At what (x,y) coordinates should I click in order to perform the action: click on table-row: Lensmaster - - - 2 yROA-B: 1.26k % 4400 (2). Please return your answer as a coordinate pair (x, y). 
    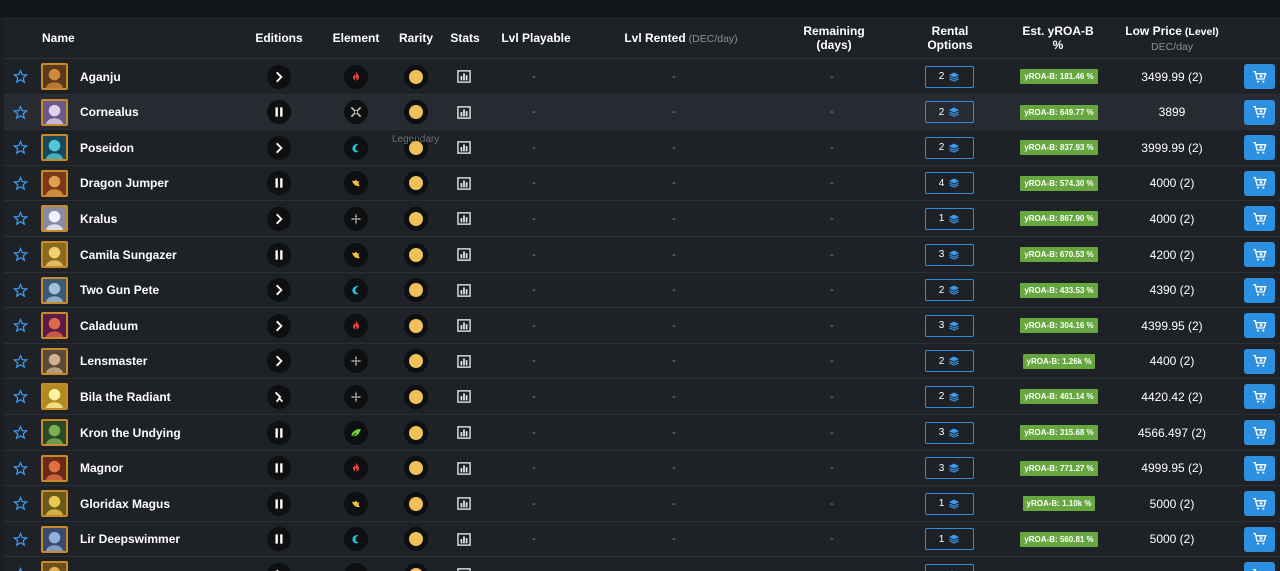
    Looking at the image, I should click on (642, 362).